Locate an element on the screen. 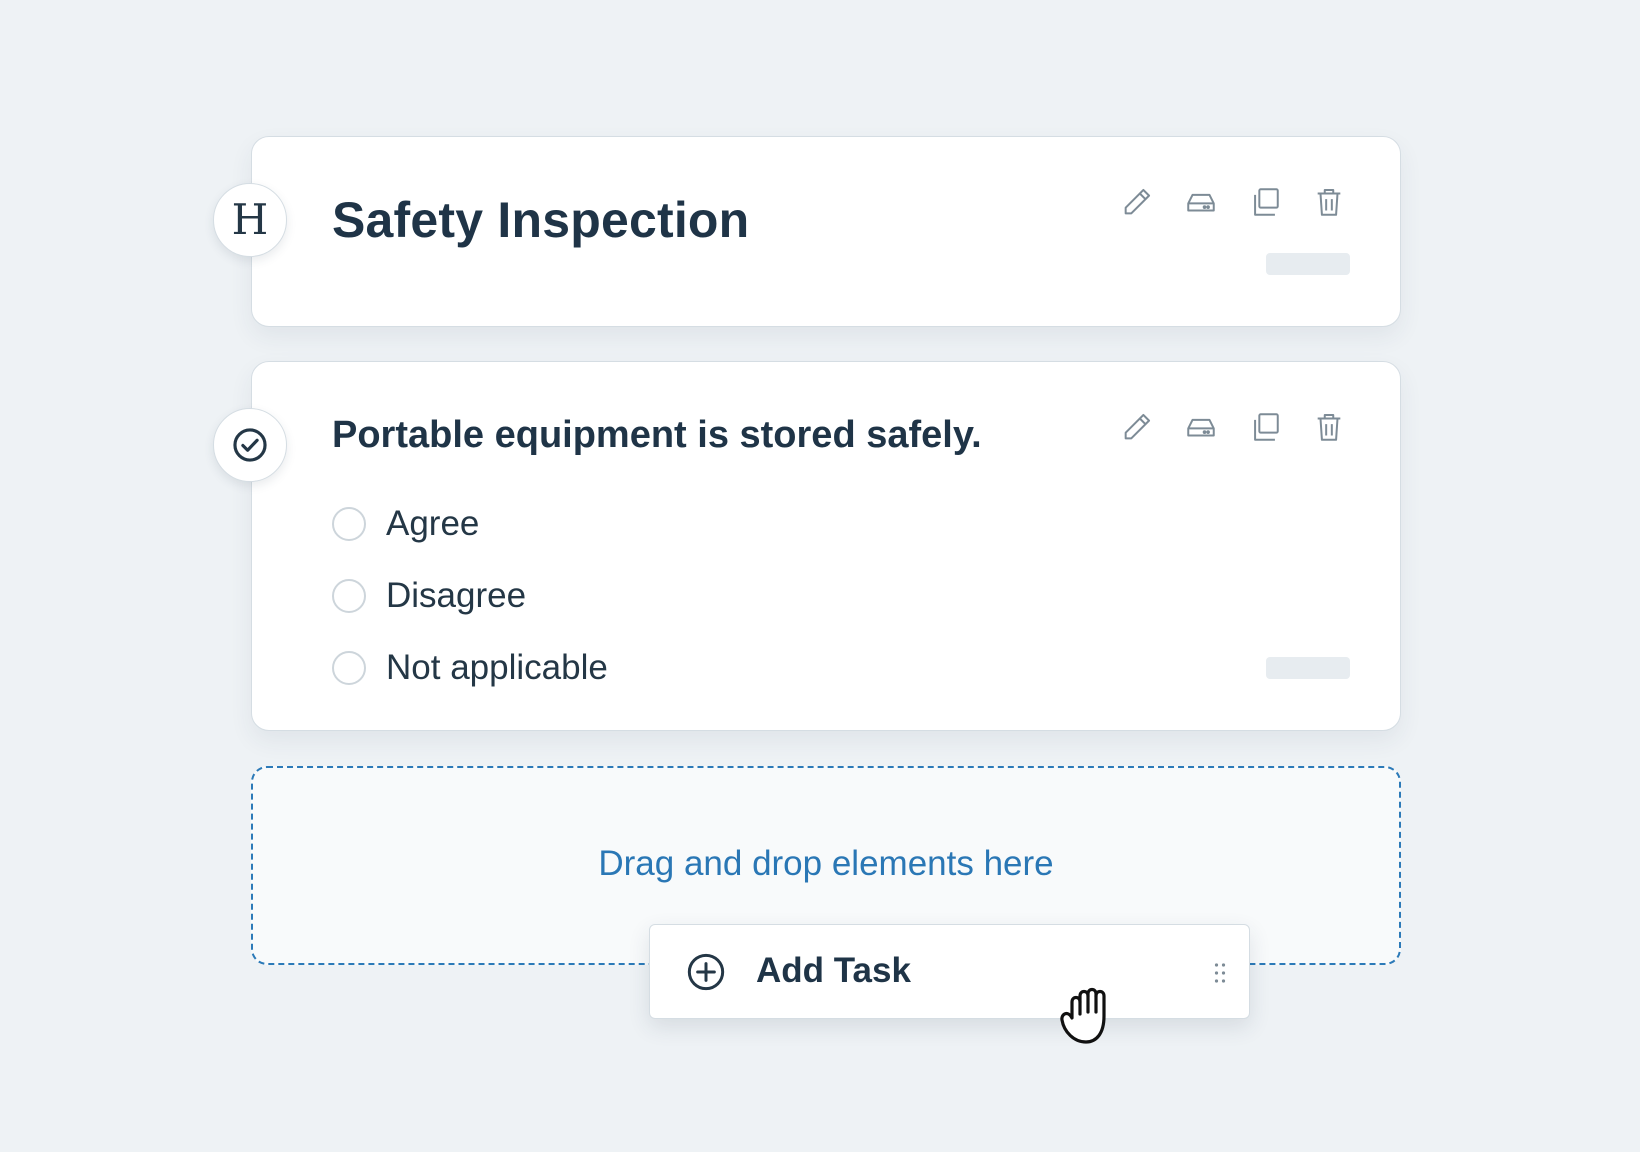  option-label: Disagree is located at coordinates (456, 595).